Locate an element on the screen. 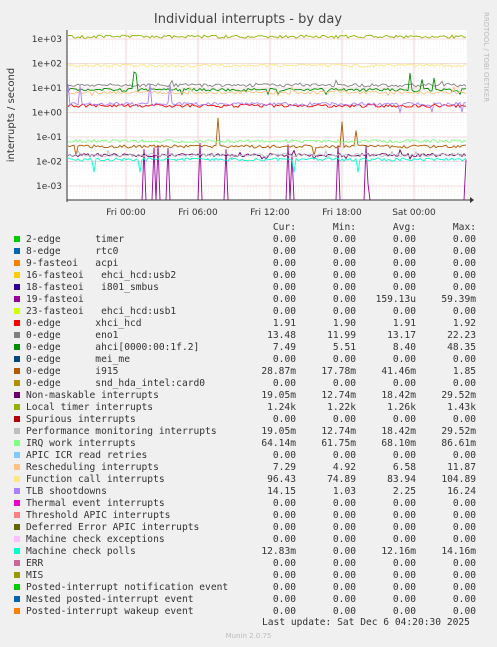  legend-header: Cur: Min: Avg: Max: is located at coordinates (252, 228).